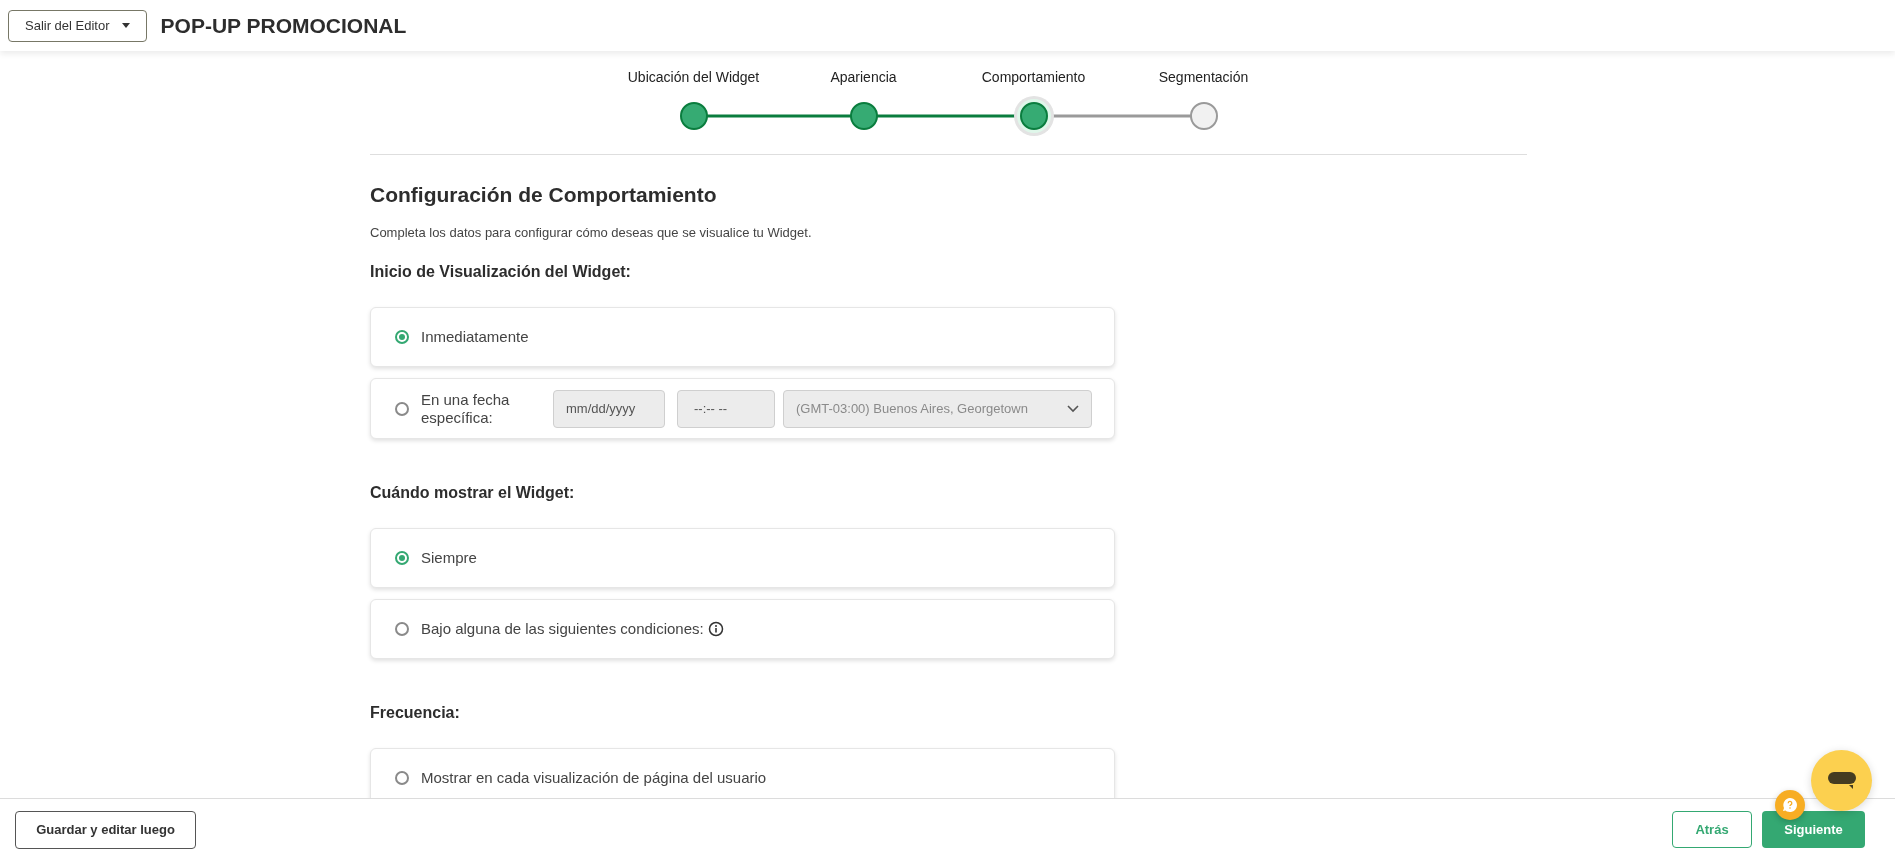  Describe the element at coordinates (591, 232) in the screenshot. I see `description-text: Completa los datos para configurar cómo deseas que se visualice tu Widget.` at that location.